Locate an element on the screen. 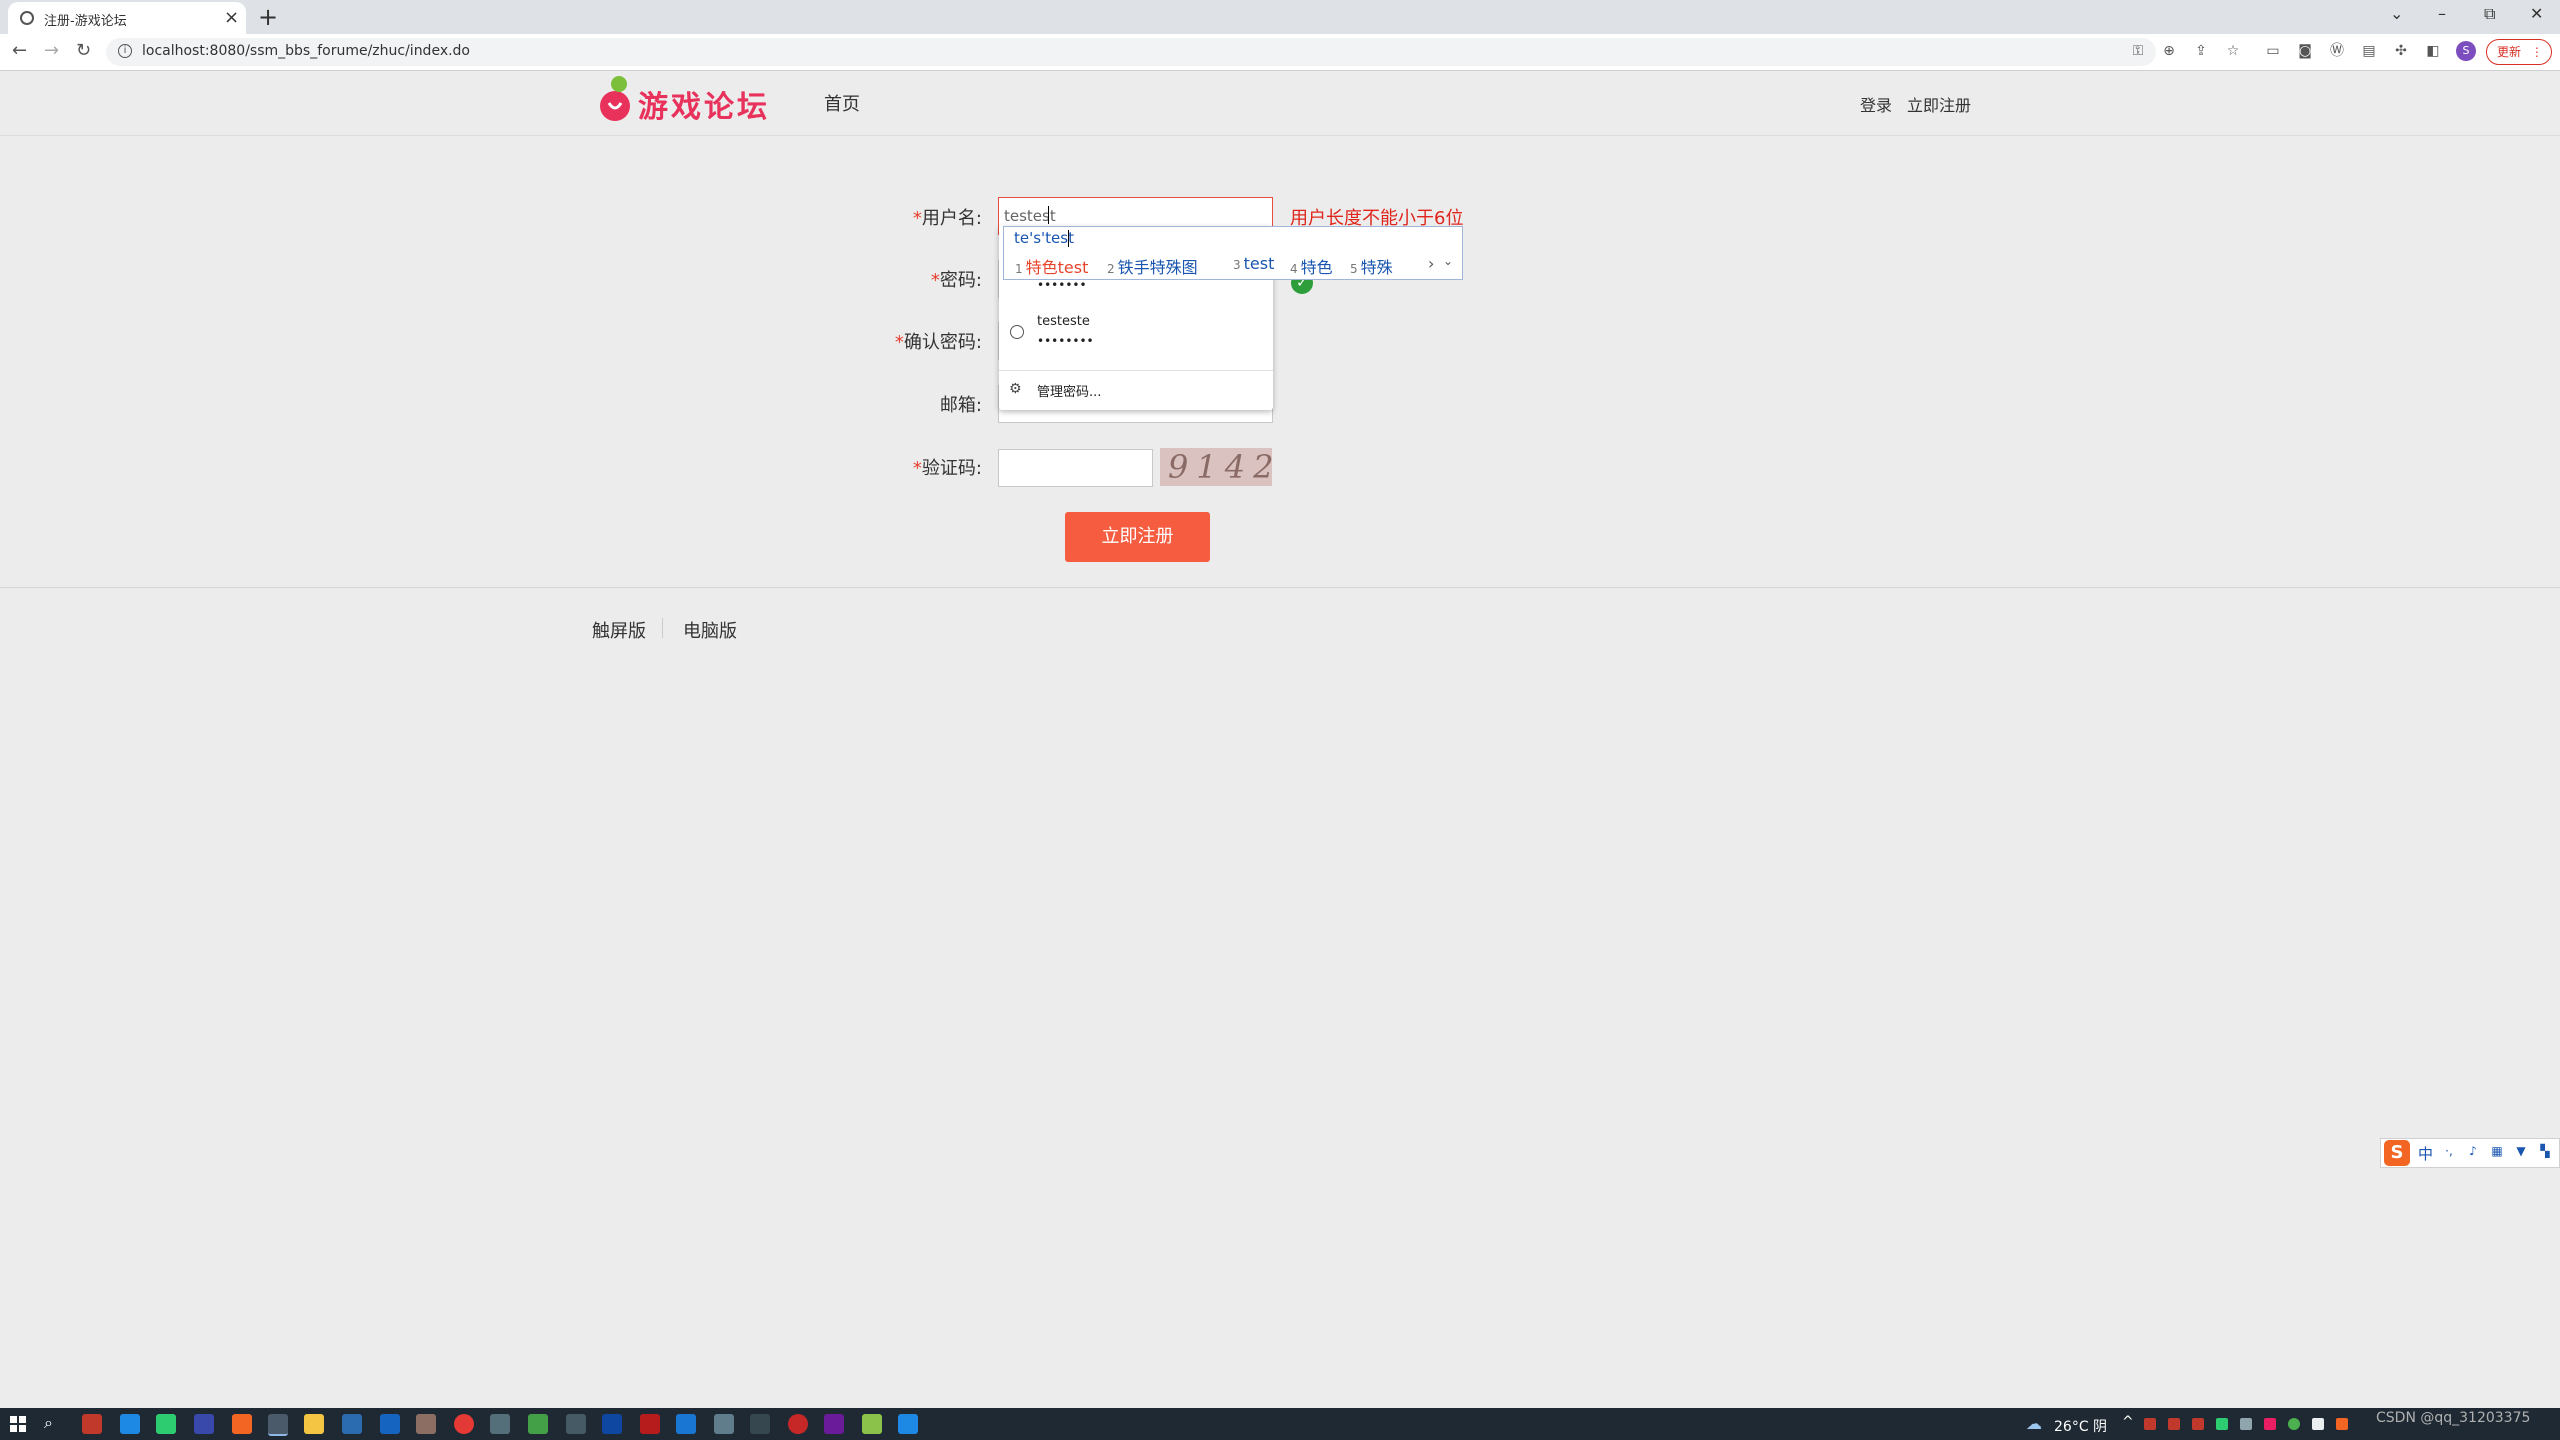  sogou-tray-icon is located at coordinates (2342, 1424).